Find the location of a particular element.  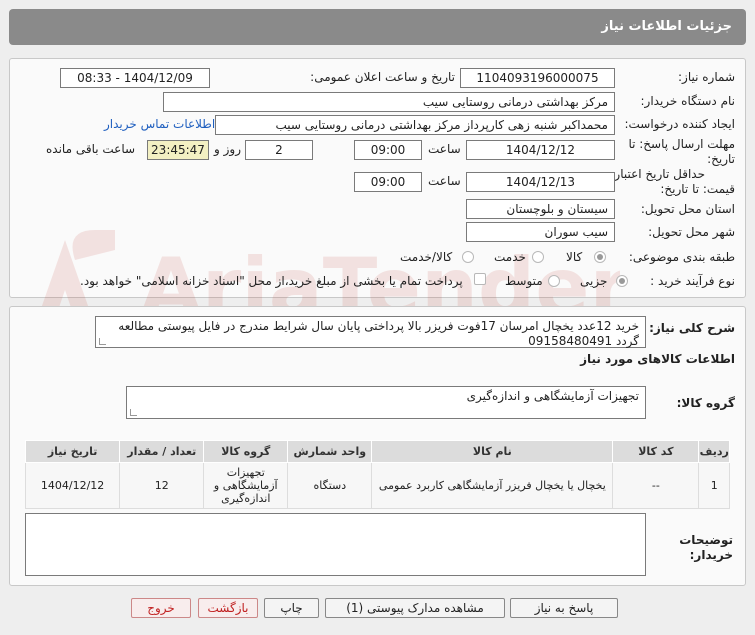

announce-field: 1404/12/09 - 08:33 is located at coordinates (135, 78).